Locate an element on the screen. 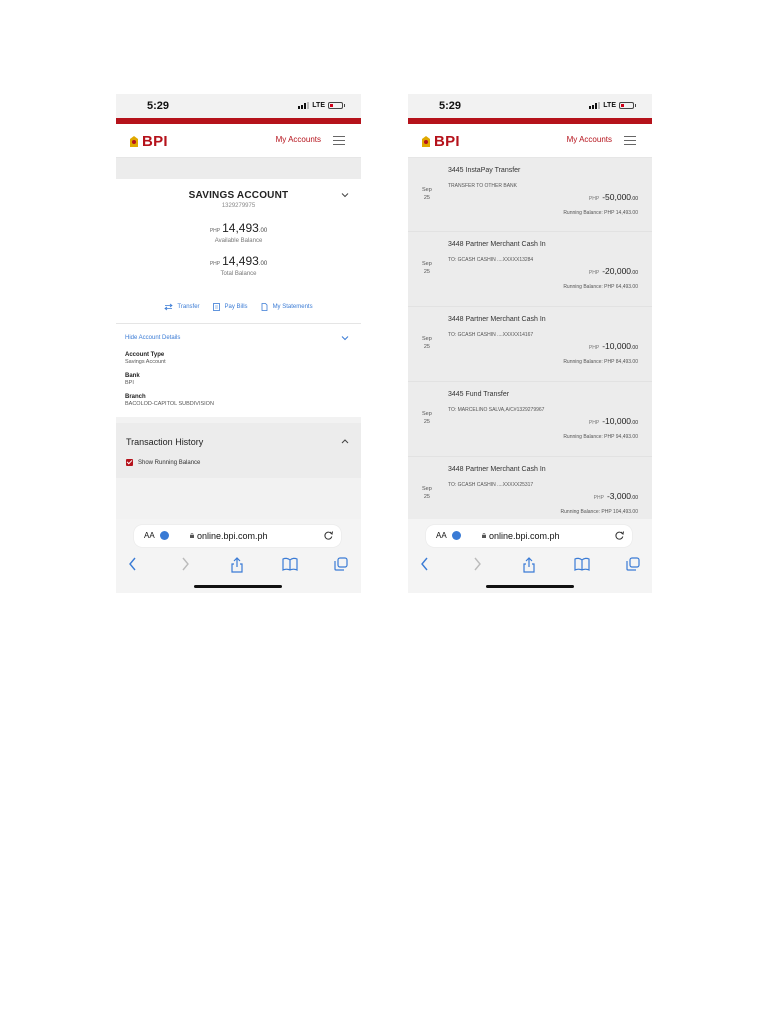  available-balance: PHP 14,493.00 is located at coordinates (238, 228).